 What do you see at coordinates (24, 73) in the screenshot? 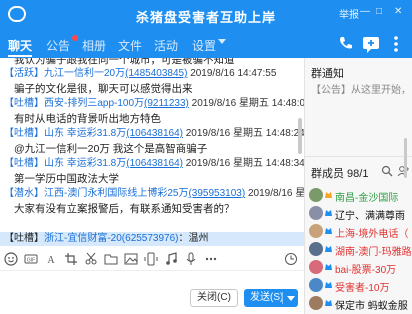
I see `member-tag: 【活跃】` at bounding box center [24, 73].